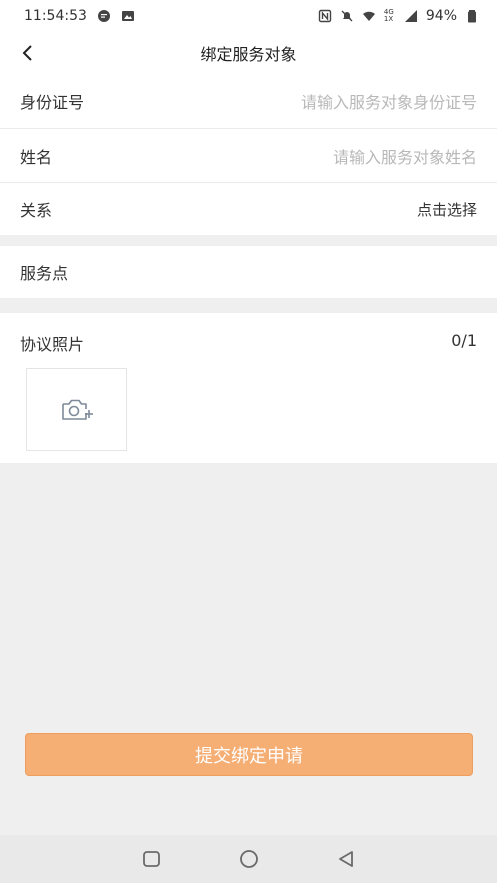  I want to click on image-icon, so click(127, 16).